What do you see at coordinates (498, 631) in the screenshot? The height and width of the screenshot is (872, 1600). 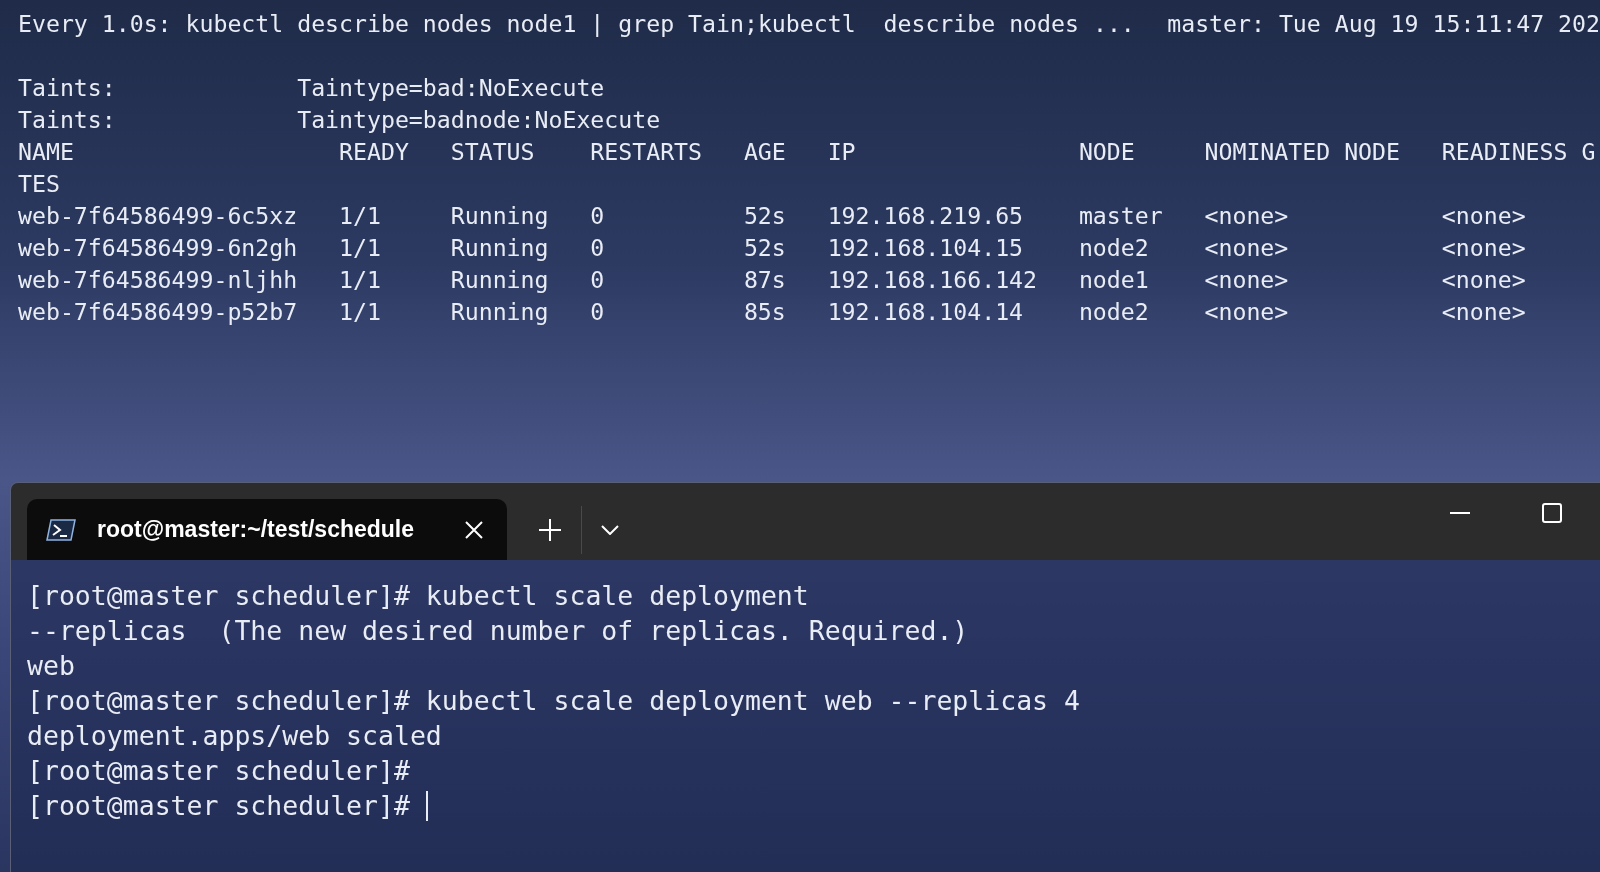 I see `terminal-line: --replicas (The new desired number of replicas. Required.)` at bounding box center [498, 631].